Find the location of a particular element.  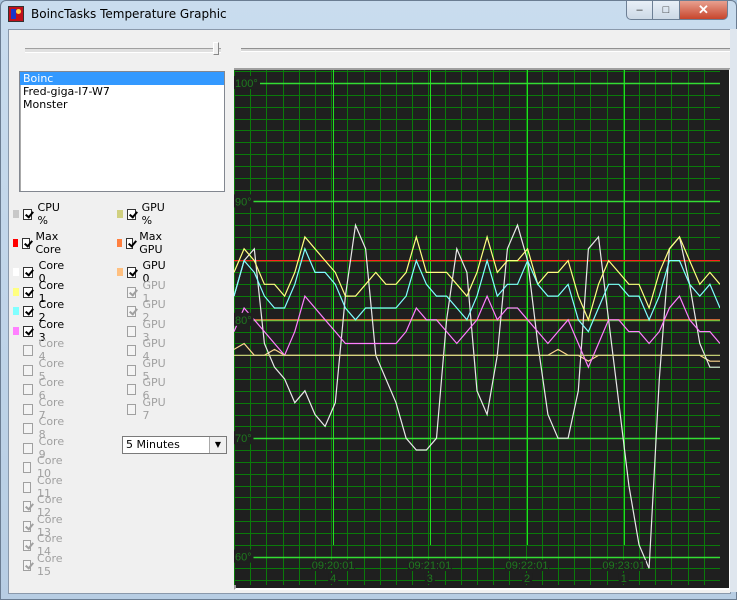

legend-item-core-3: Core 3 is located at coordinates (40, 331).